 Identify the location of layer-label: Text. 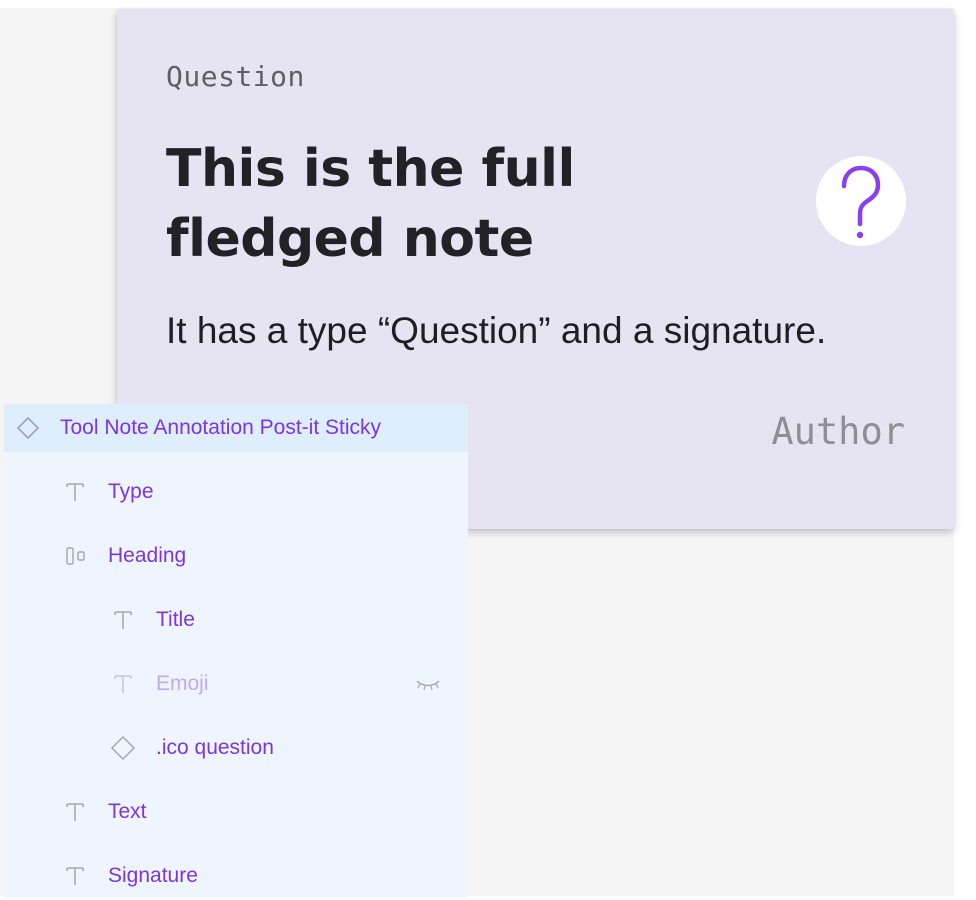
(127, 811).